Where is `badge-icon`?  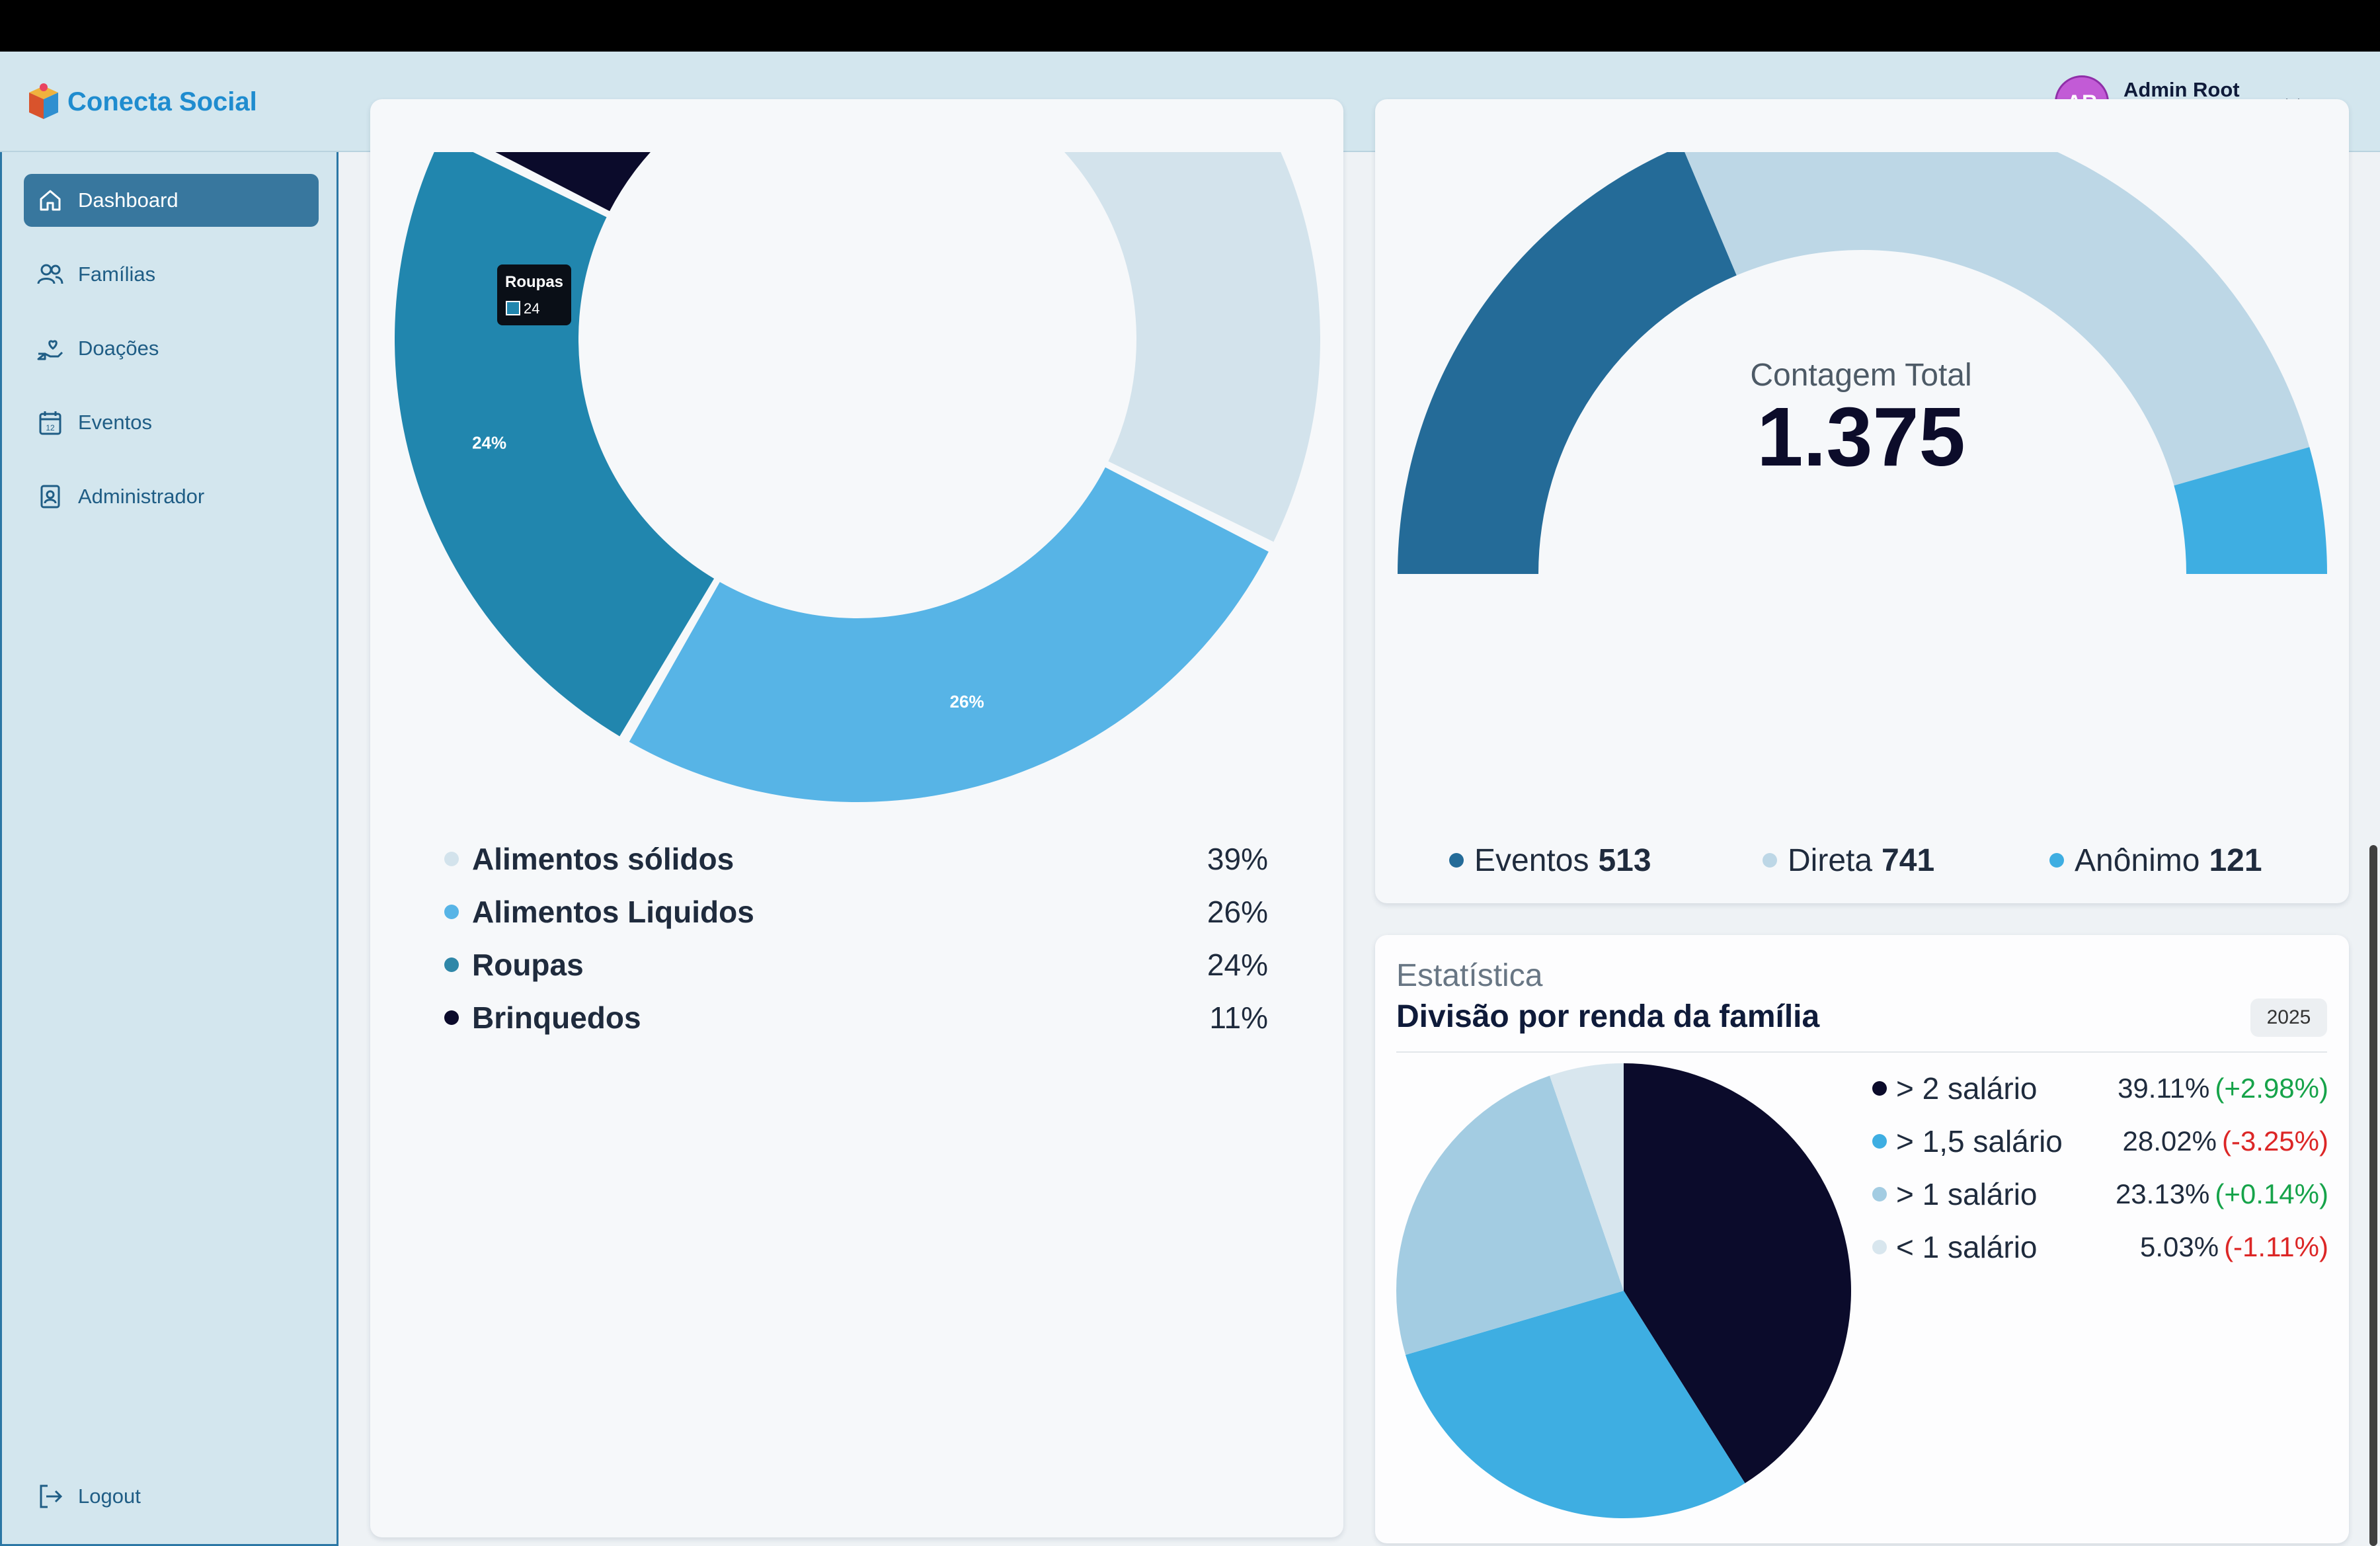 badge-icon is located at coordinates (50, 497).